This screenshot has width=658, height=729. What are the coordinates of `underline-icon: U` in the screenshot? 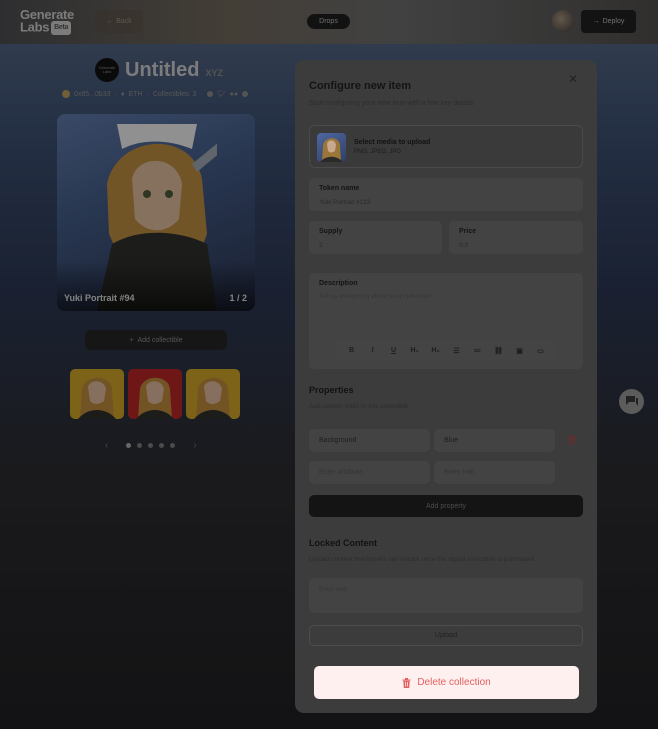 It's located at (393, 350).